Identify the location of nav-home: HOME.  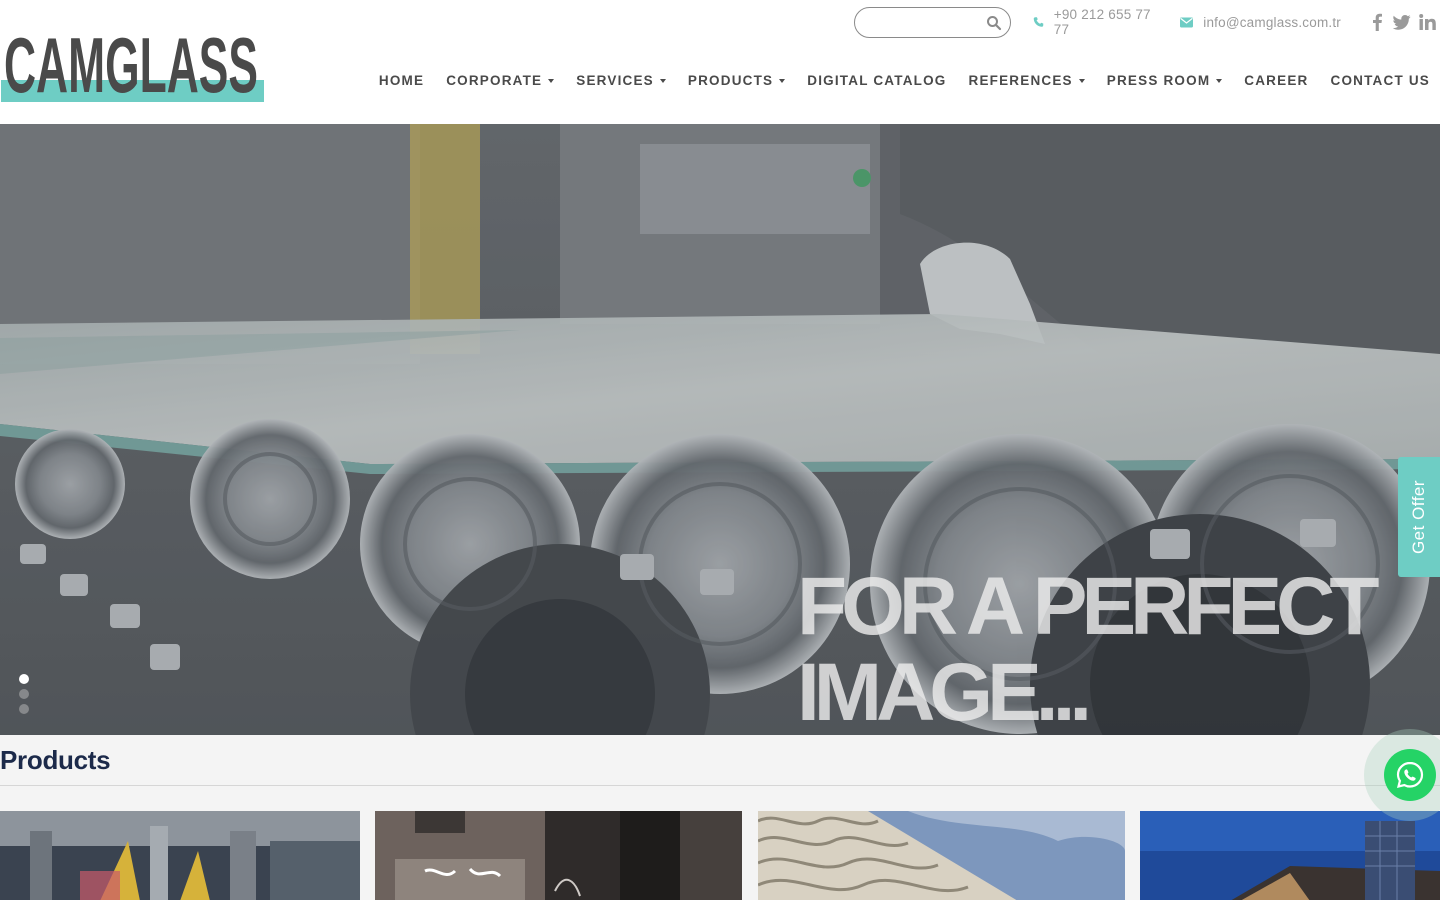
(401, 80).